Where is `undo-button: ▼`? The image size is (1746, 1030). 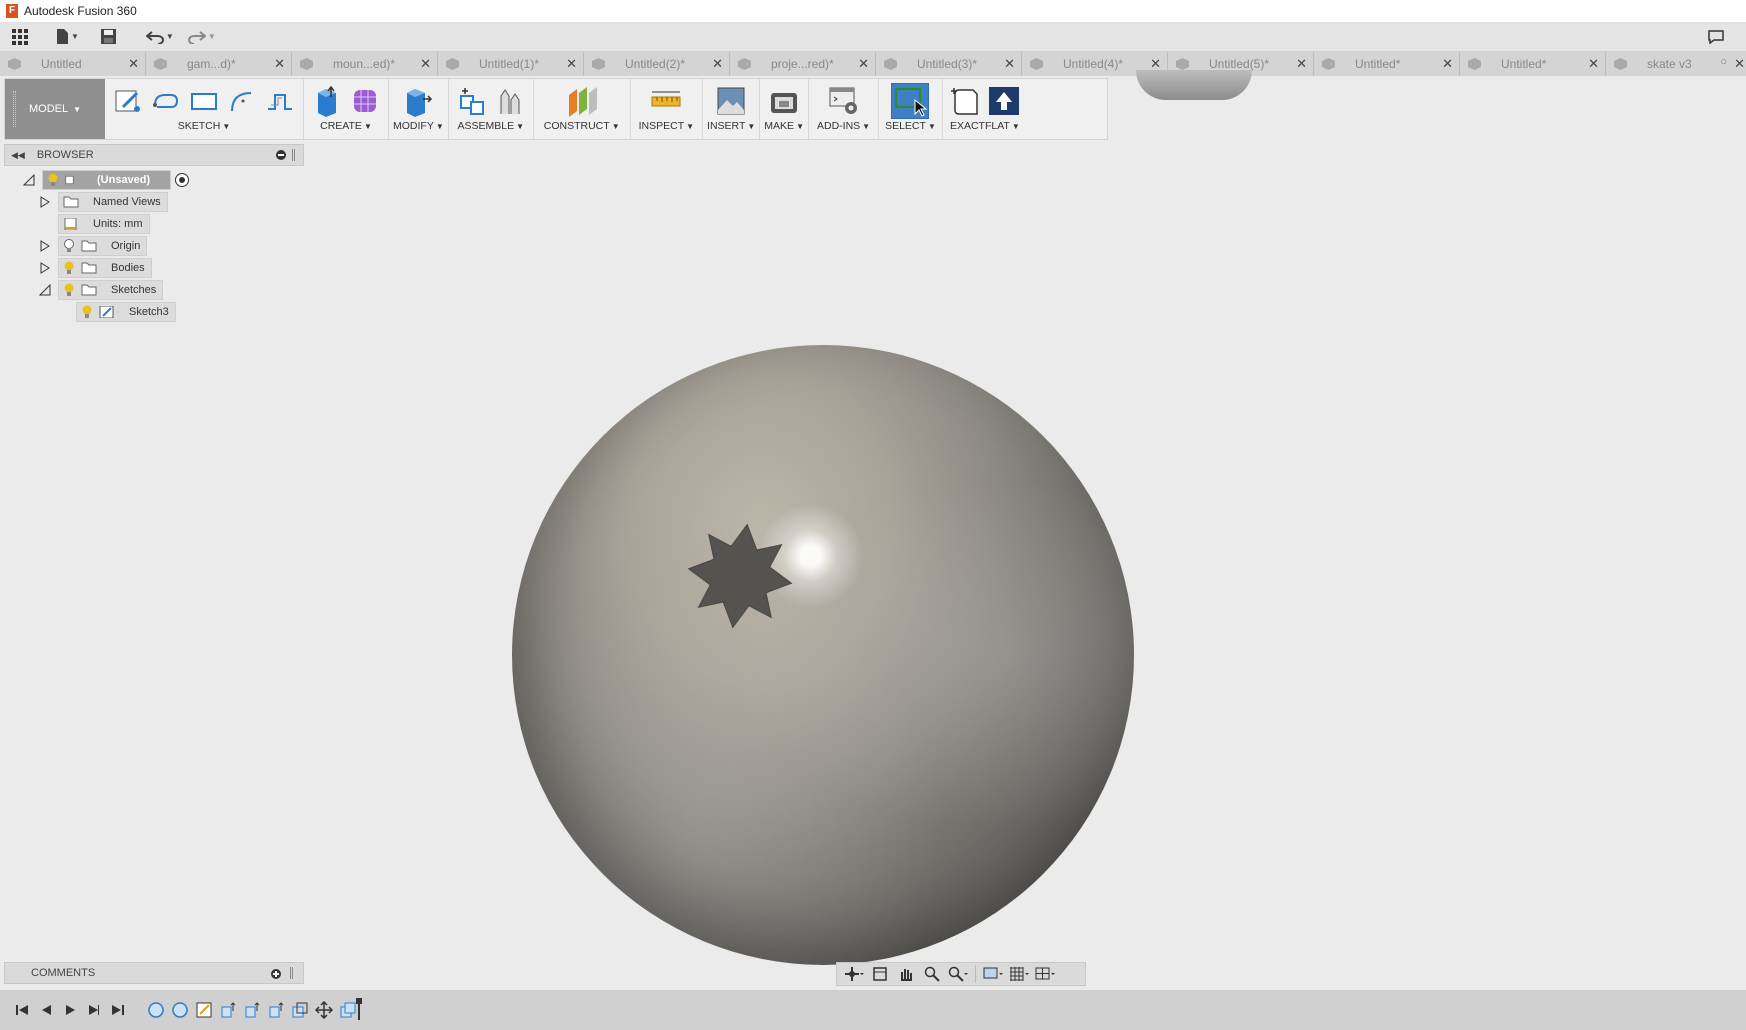
undo-button: ▼ is located at coordinates (159, 37).